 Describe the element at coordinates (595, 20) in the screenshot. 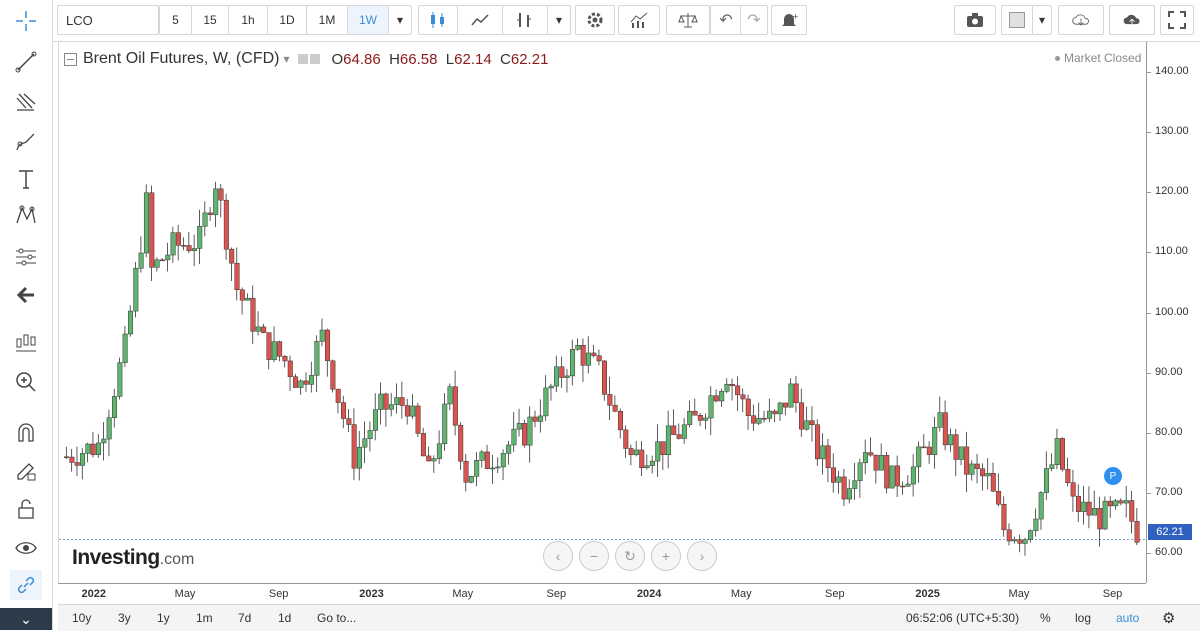

I see `settings-button` at that location.